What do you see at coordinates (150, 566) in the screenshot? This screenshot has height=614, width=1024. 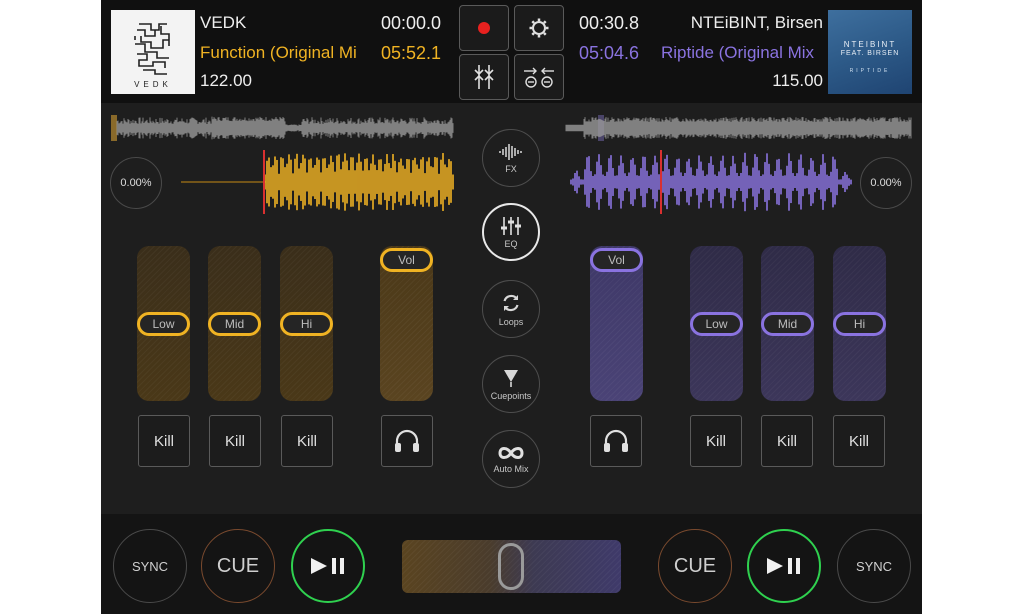 I see `left-sync-button: SYNC` at bounding box center [150, 566].